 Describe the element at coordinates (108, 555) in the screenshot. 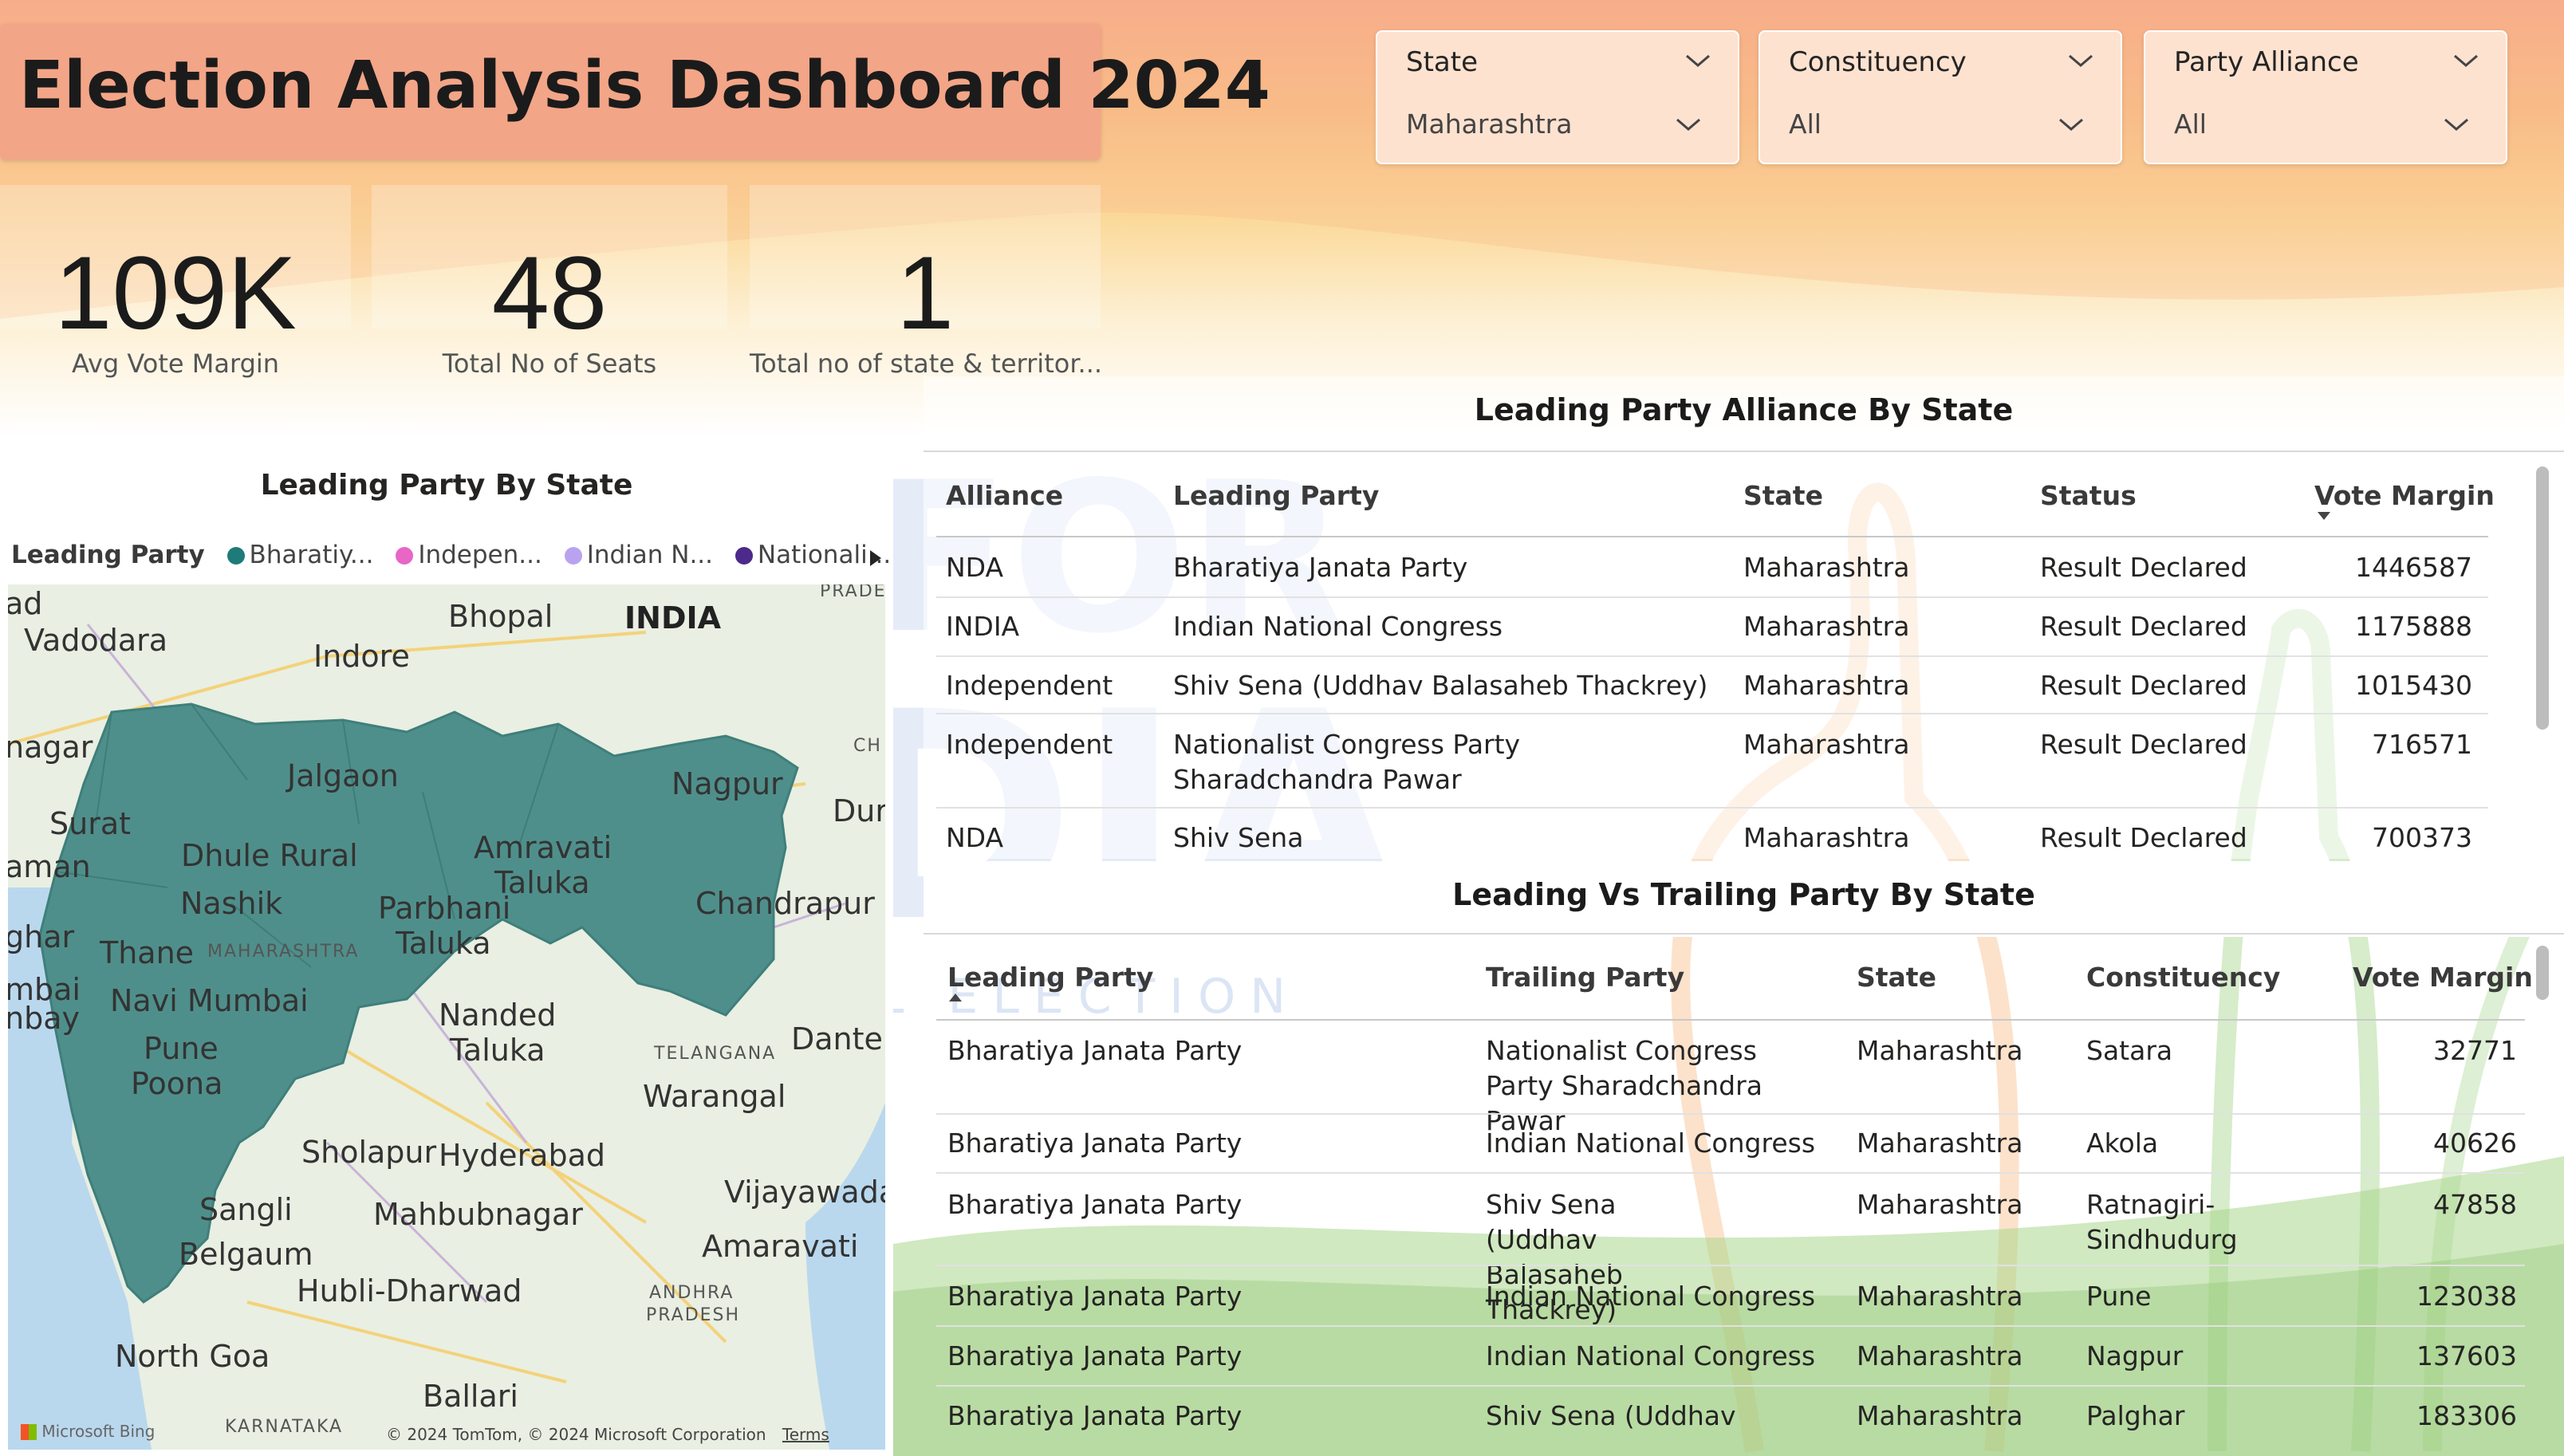

I see `legend-title: Leading Party` at that location.